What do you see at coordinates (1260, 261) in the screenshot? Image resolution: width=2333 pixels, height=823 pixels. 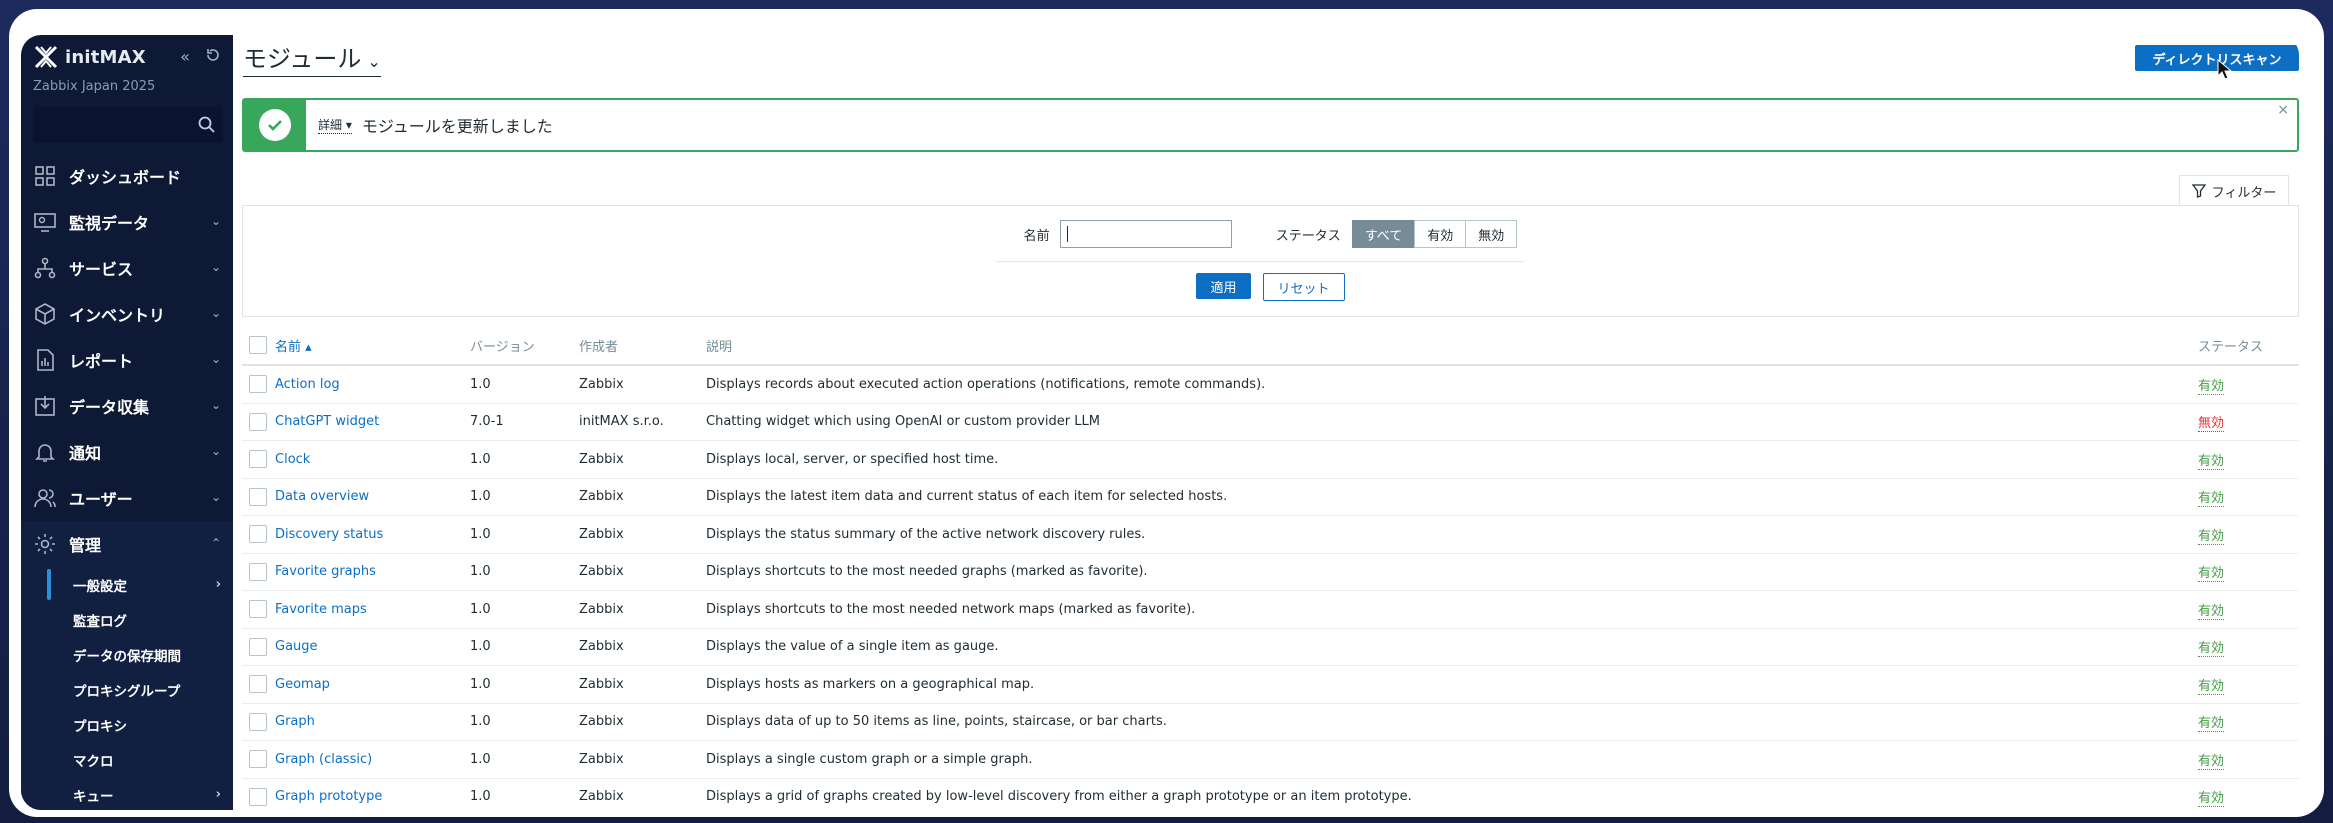 I see `divider` at bounding box center [1260, 261].